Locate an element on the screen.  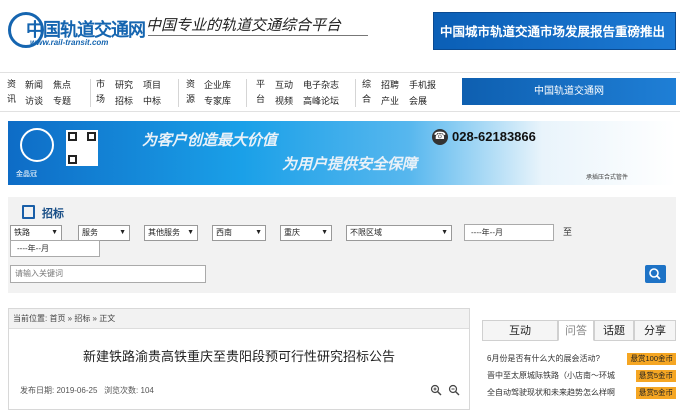
breadcrumb: 当前位置: 首页 » 招标 » 正文 is located at coordinates (239, 319).